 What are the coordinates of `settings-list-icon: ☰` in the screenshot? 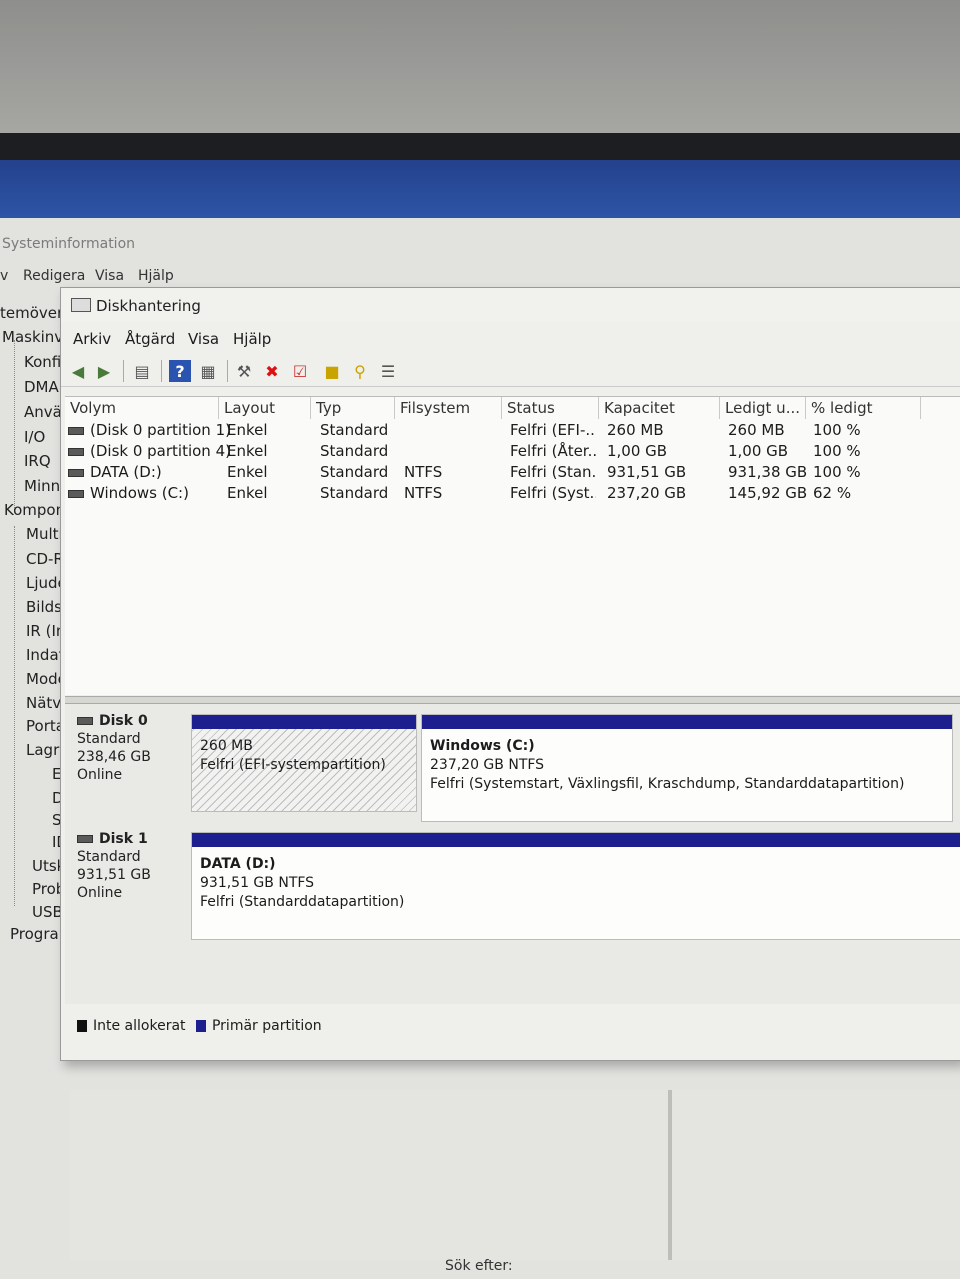 It's located at (388, 371).